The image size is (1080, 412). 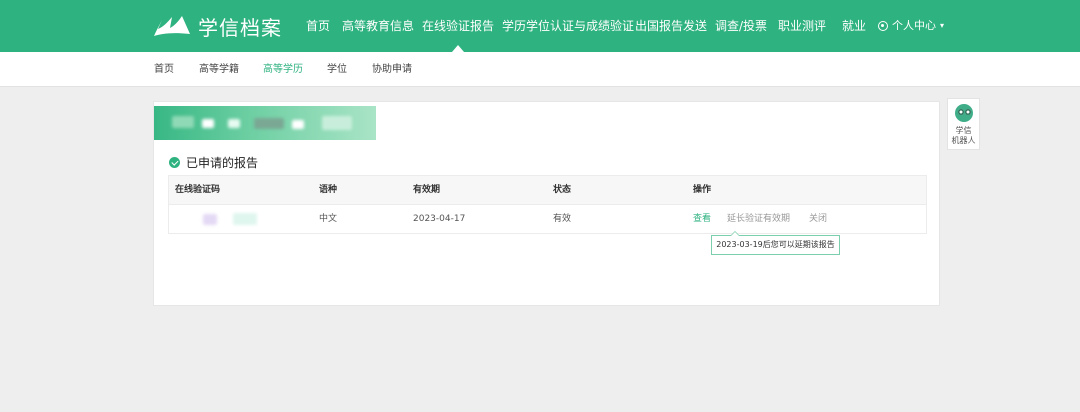 What do you see at coordinates (942, 25) in the screenshot?
I see `chevron-down-icon: ▾` at bounding box center [942, 25].